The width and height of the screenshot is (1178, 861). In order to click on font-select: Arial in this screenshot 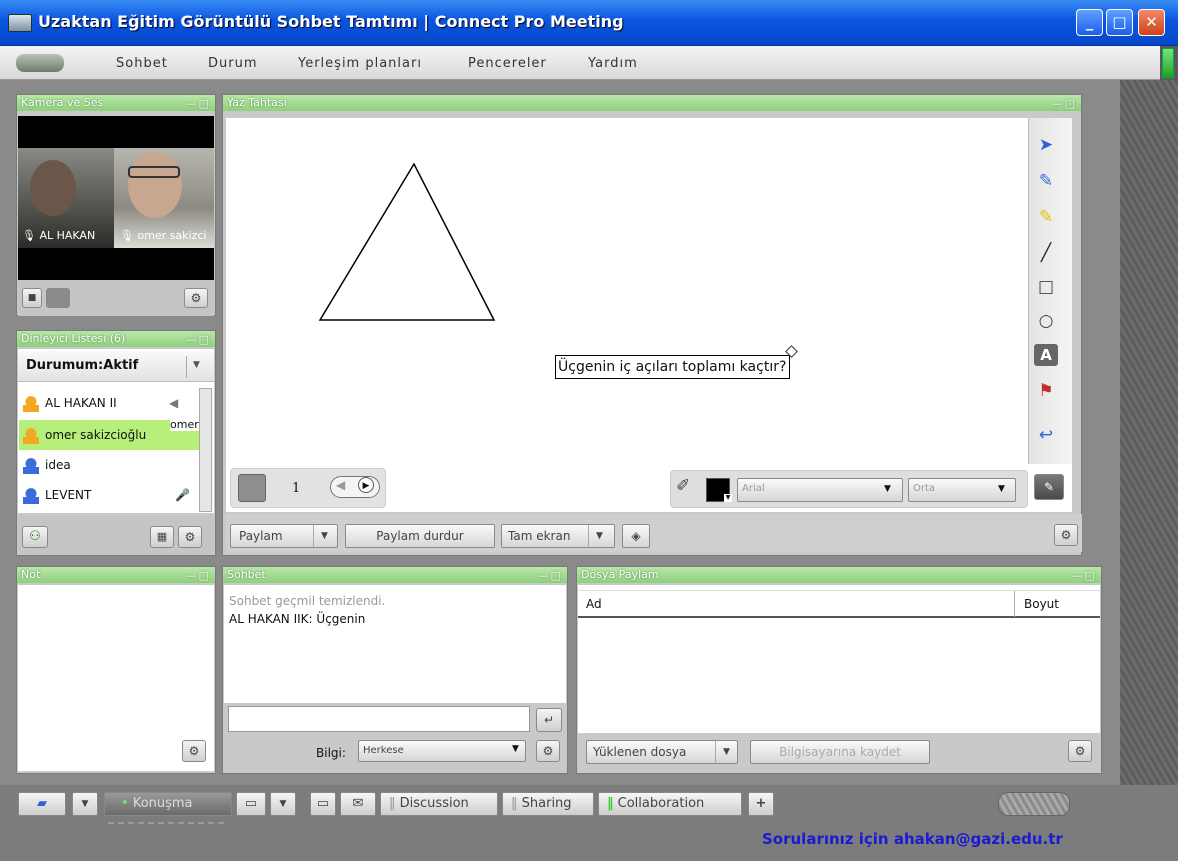, I will do `click(820, 490)`.